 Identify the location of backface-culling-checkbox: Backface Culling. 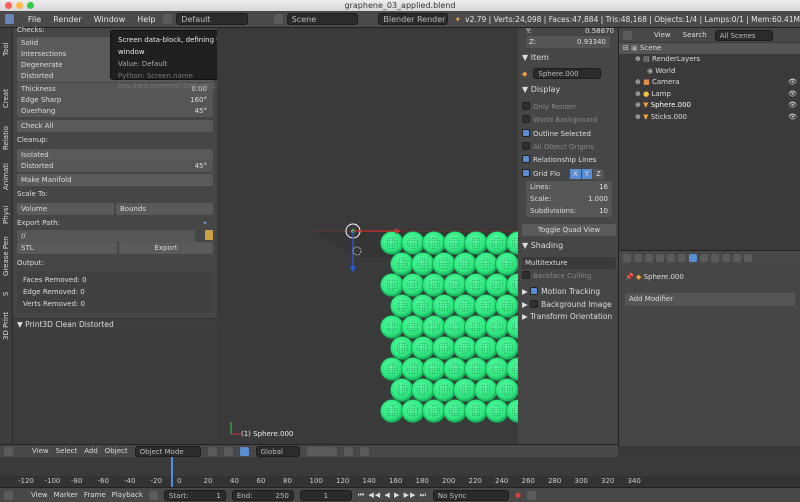
(569, 276).